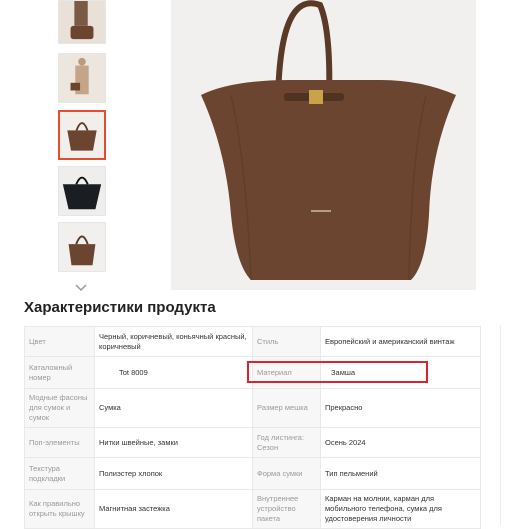 The width and height of the screenshot is (512, 529). What do you see at coordinates (59, 408) in the screenshot?
I see `spec-label: Модные фасоны для сумок и сумок` at bounding box center [59, 408].